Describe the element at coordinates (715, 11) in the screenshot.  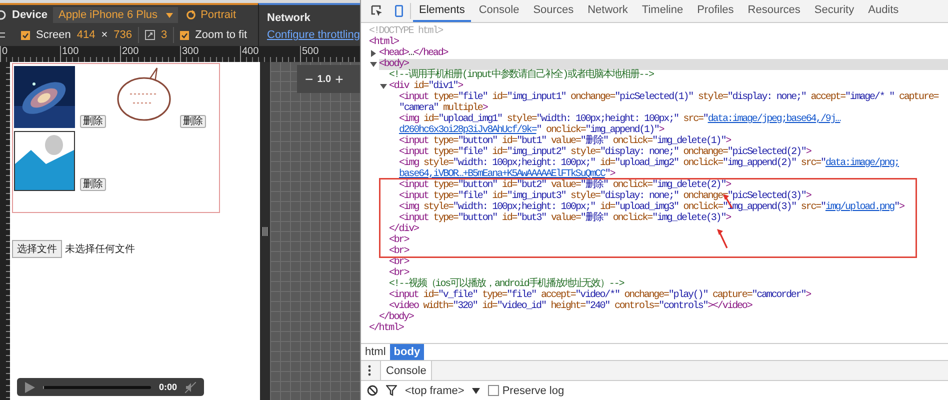
I see `panel-tab: Profiles` at that location.